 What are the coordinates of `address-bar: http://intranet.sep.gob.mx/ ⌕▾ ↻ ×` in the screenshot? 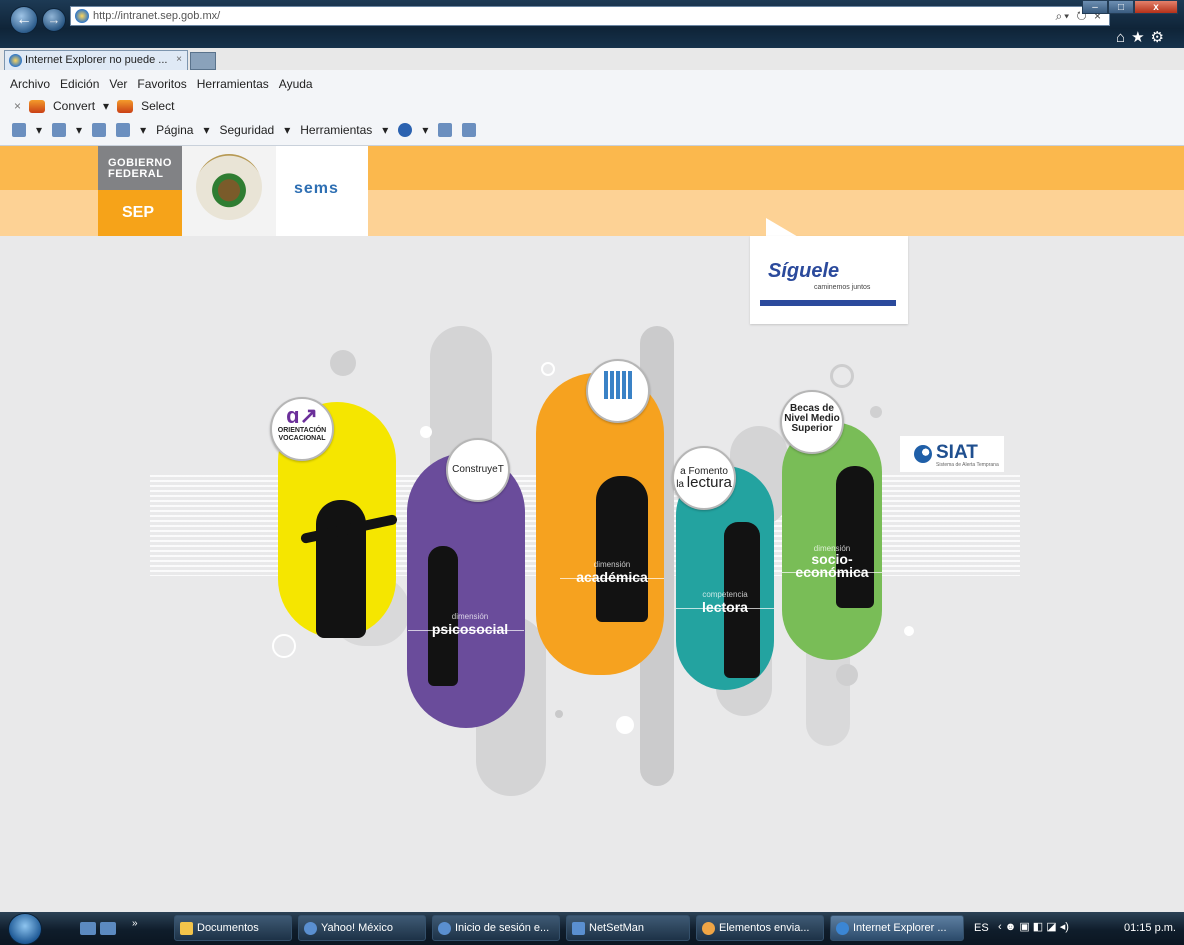 It's located at (590, 16).